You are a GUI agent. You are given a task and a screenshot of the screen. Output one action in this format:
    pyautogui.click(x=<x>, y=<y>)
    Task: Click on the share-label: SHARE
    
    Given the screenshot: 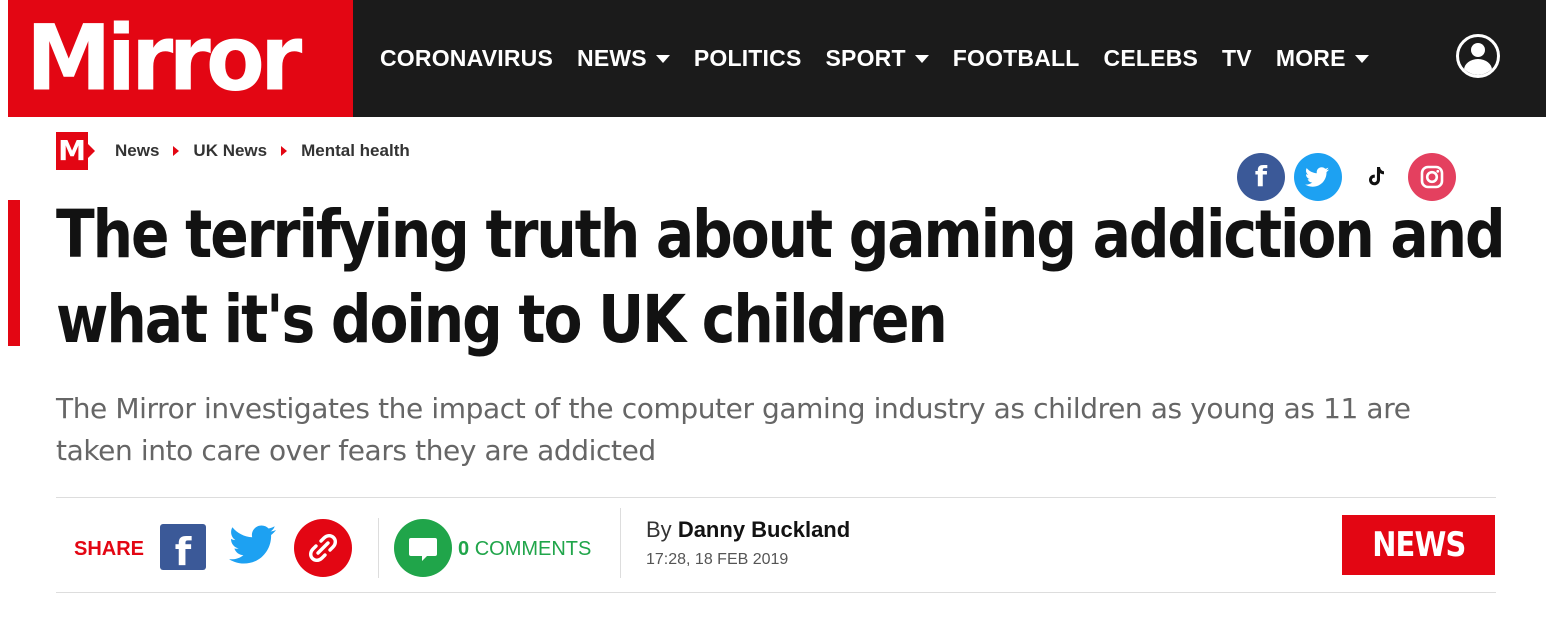 What is the action you would take?
    pyautogui.click(x=109, y=549)
    